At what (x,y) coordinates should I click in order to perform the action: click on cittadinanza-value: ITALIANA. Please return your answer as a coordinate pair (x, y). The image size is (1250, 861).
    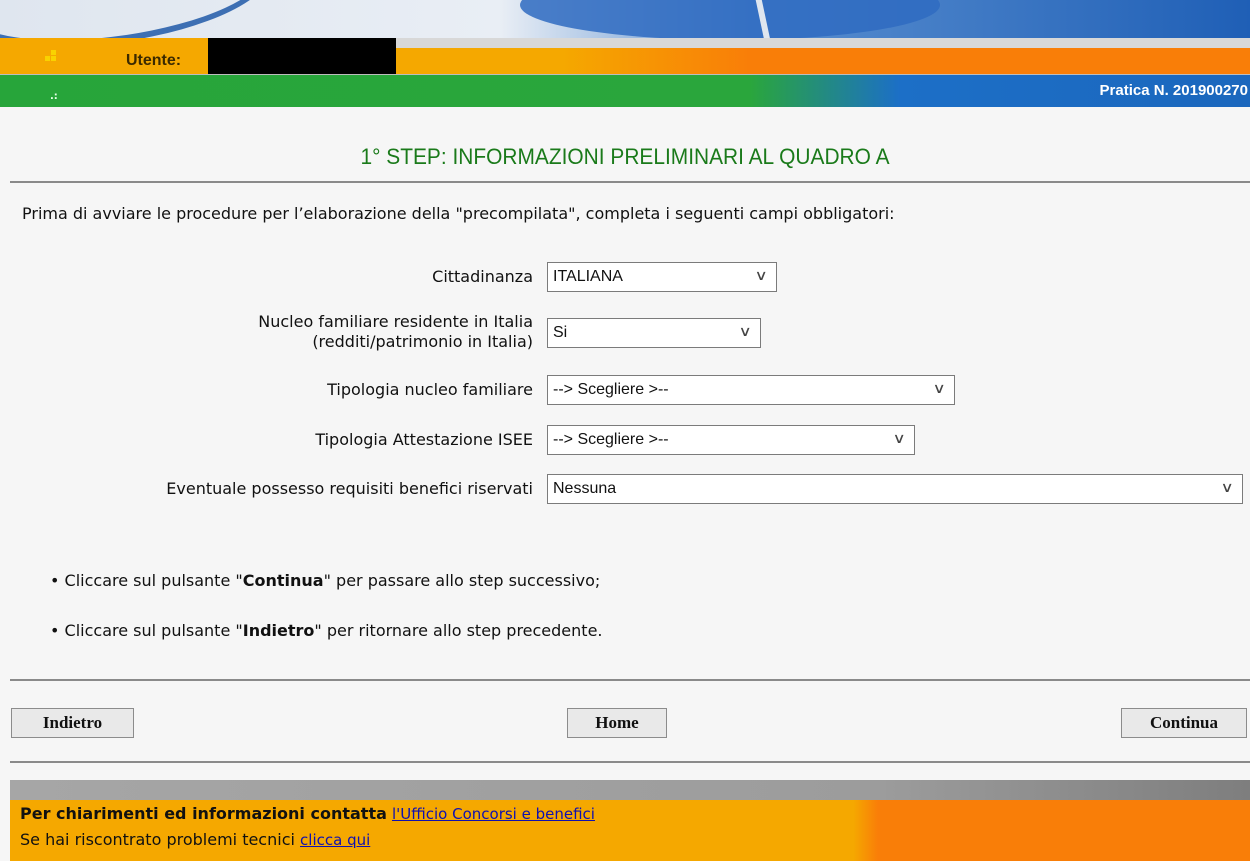
    Looking at the image, I should click on (588, 276).